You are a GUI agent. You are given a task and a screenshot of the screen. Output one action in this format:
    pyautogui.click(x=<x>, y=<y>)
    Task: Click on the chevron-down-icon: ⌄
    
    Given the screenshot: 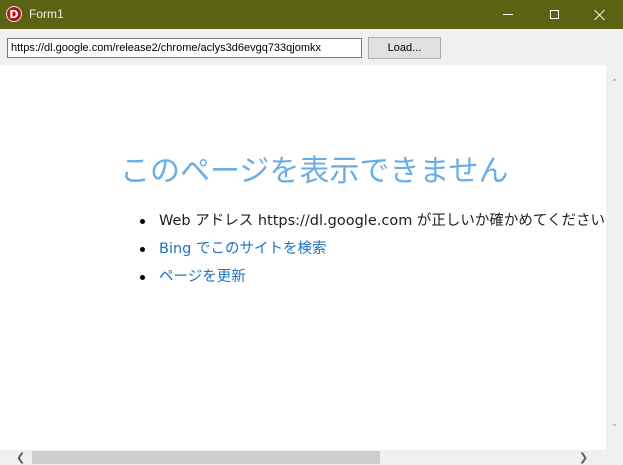 What is the action you would take?
    pyautogui.click(x=614, y=424)
    